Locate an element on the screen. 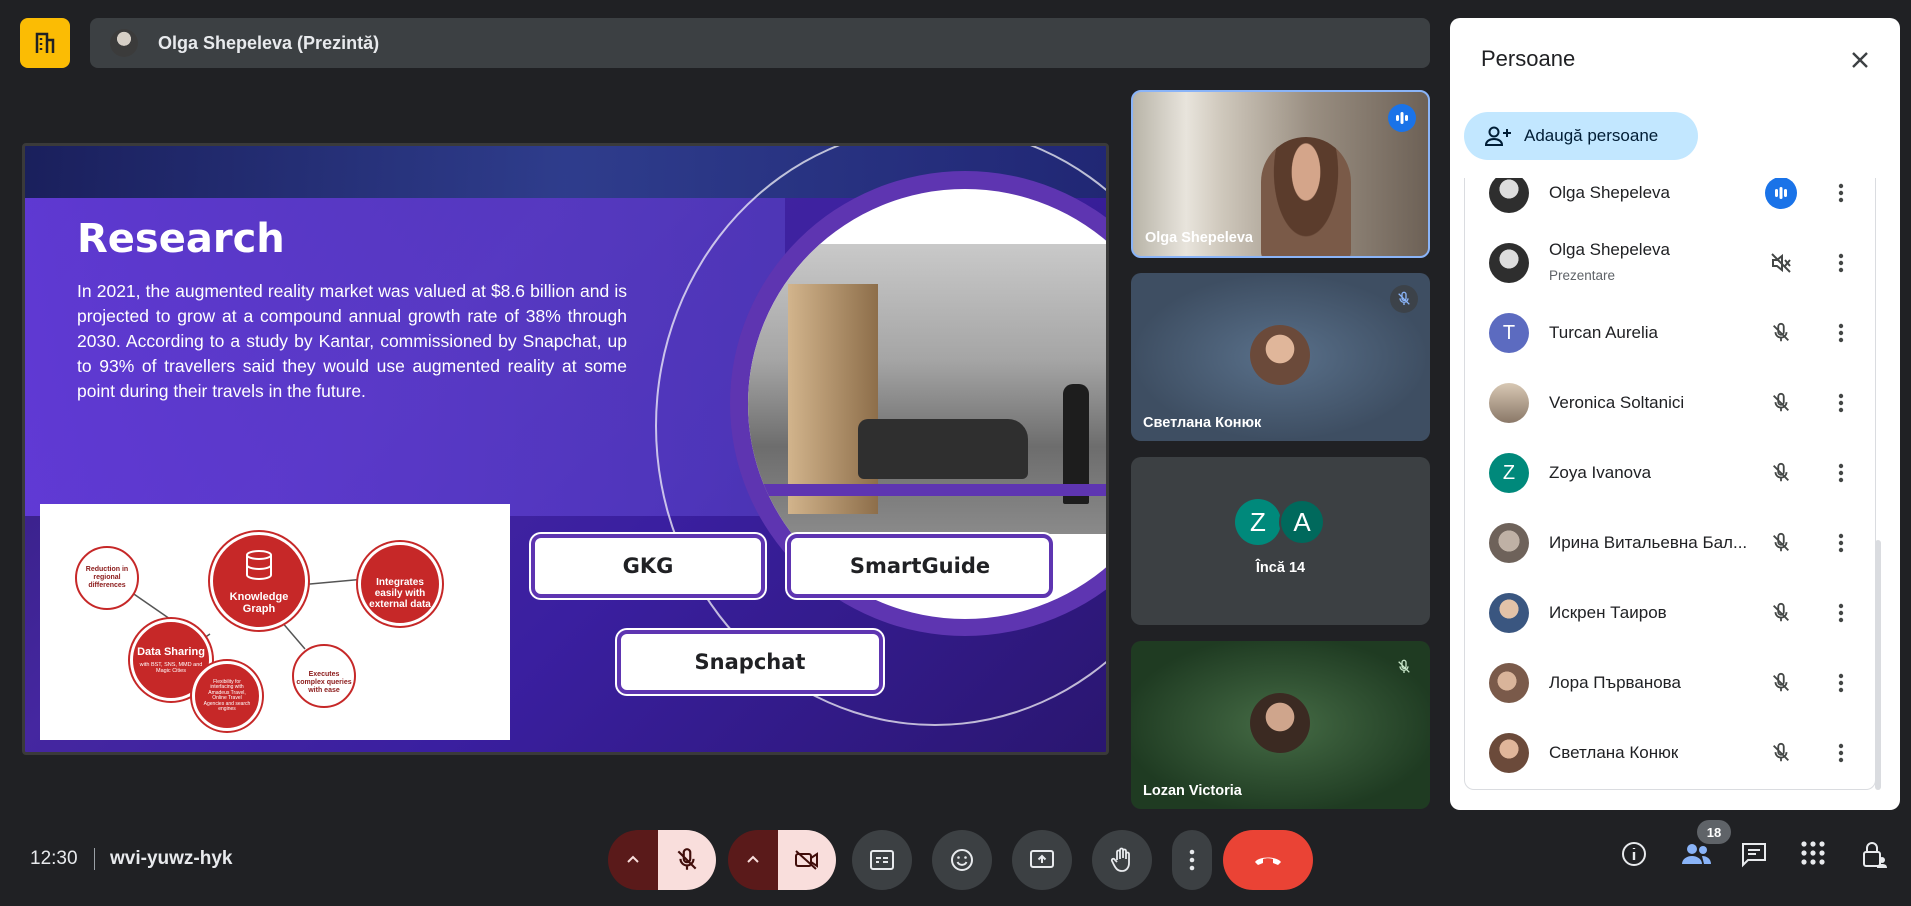  video-tile-more-participants: Z A Încă 14 is located at coordinates (1280, 541).